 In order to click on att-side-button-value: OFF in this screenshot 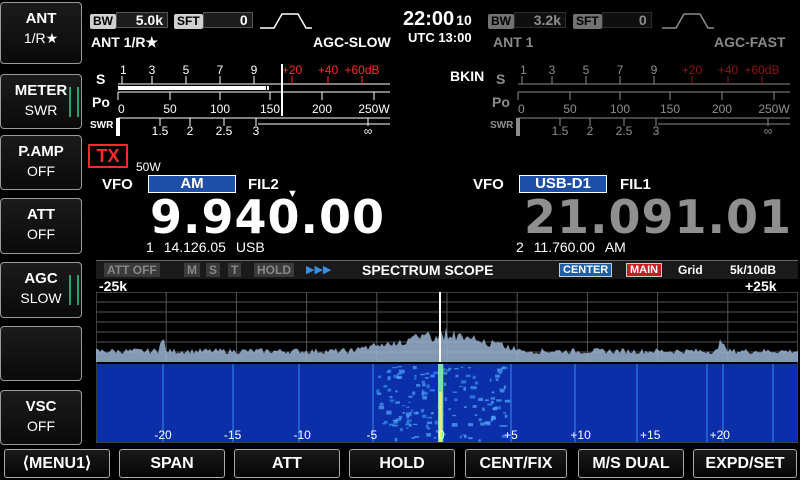, I will do `click(41, 234)`.